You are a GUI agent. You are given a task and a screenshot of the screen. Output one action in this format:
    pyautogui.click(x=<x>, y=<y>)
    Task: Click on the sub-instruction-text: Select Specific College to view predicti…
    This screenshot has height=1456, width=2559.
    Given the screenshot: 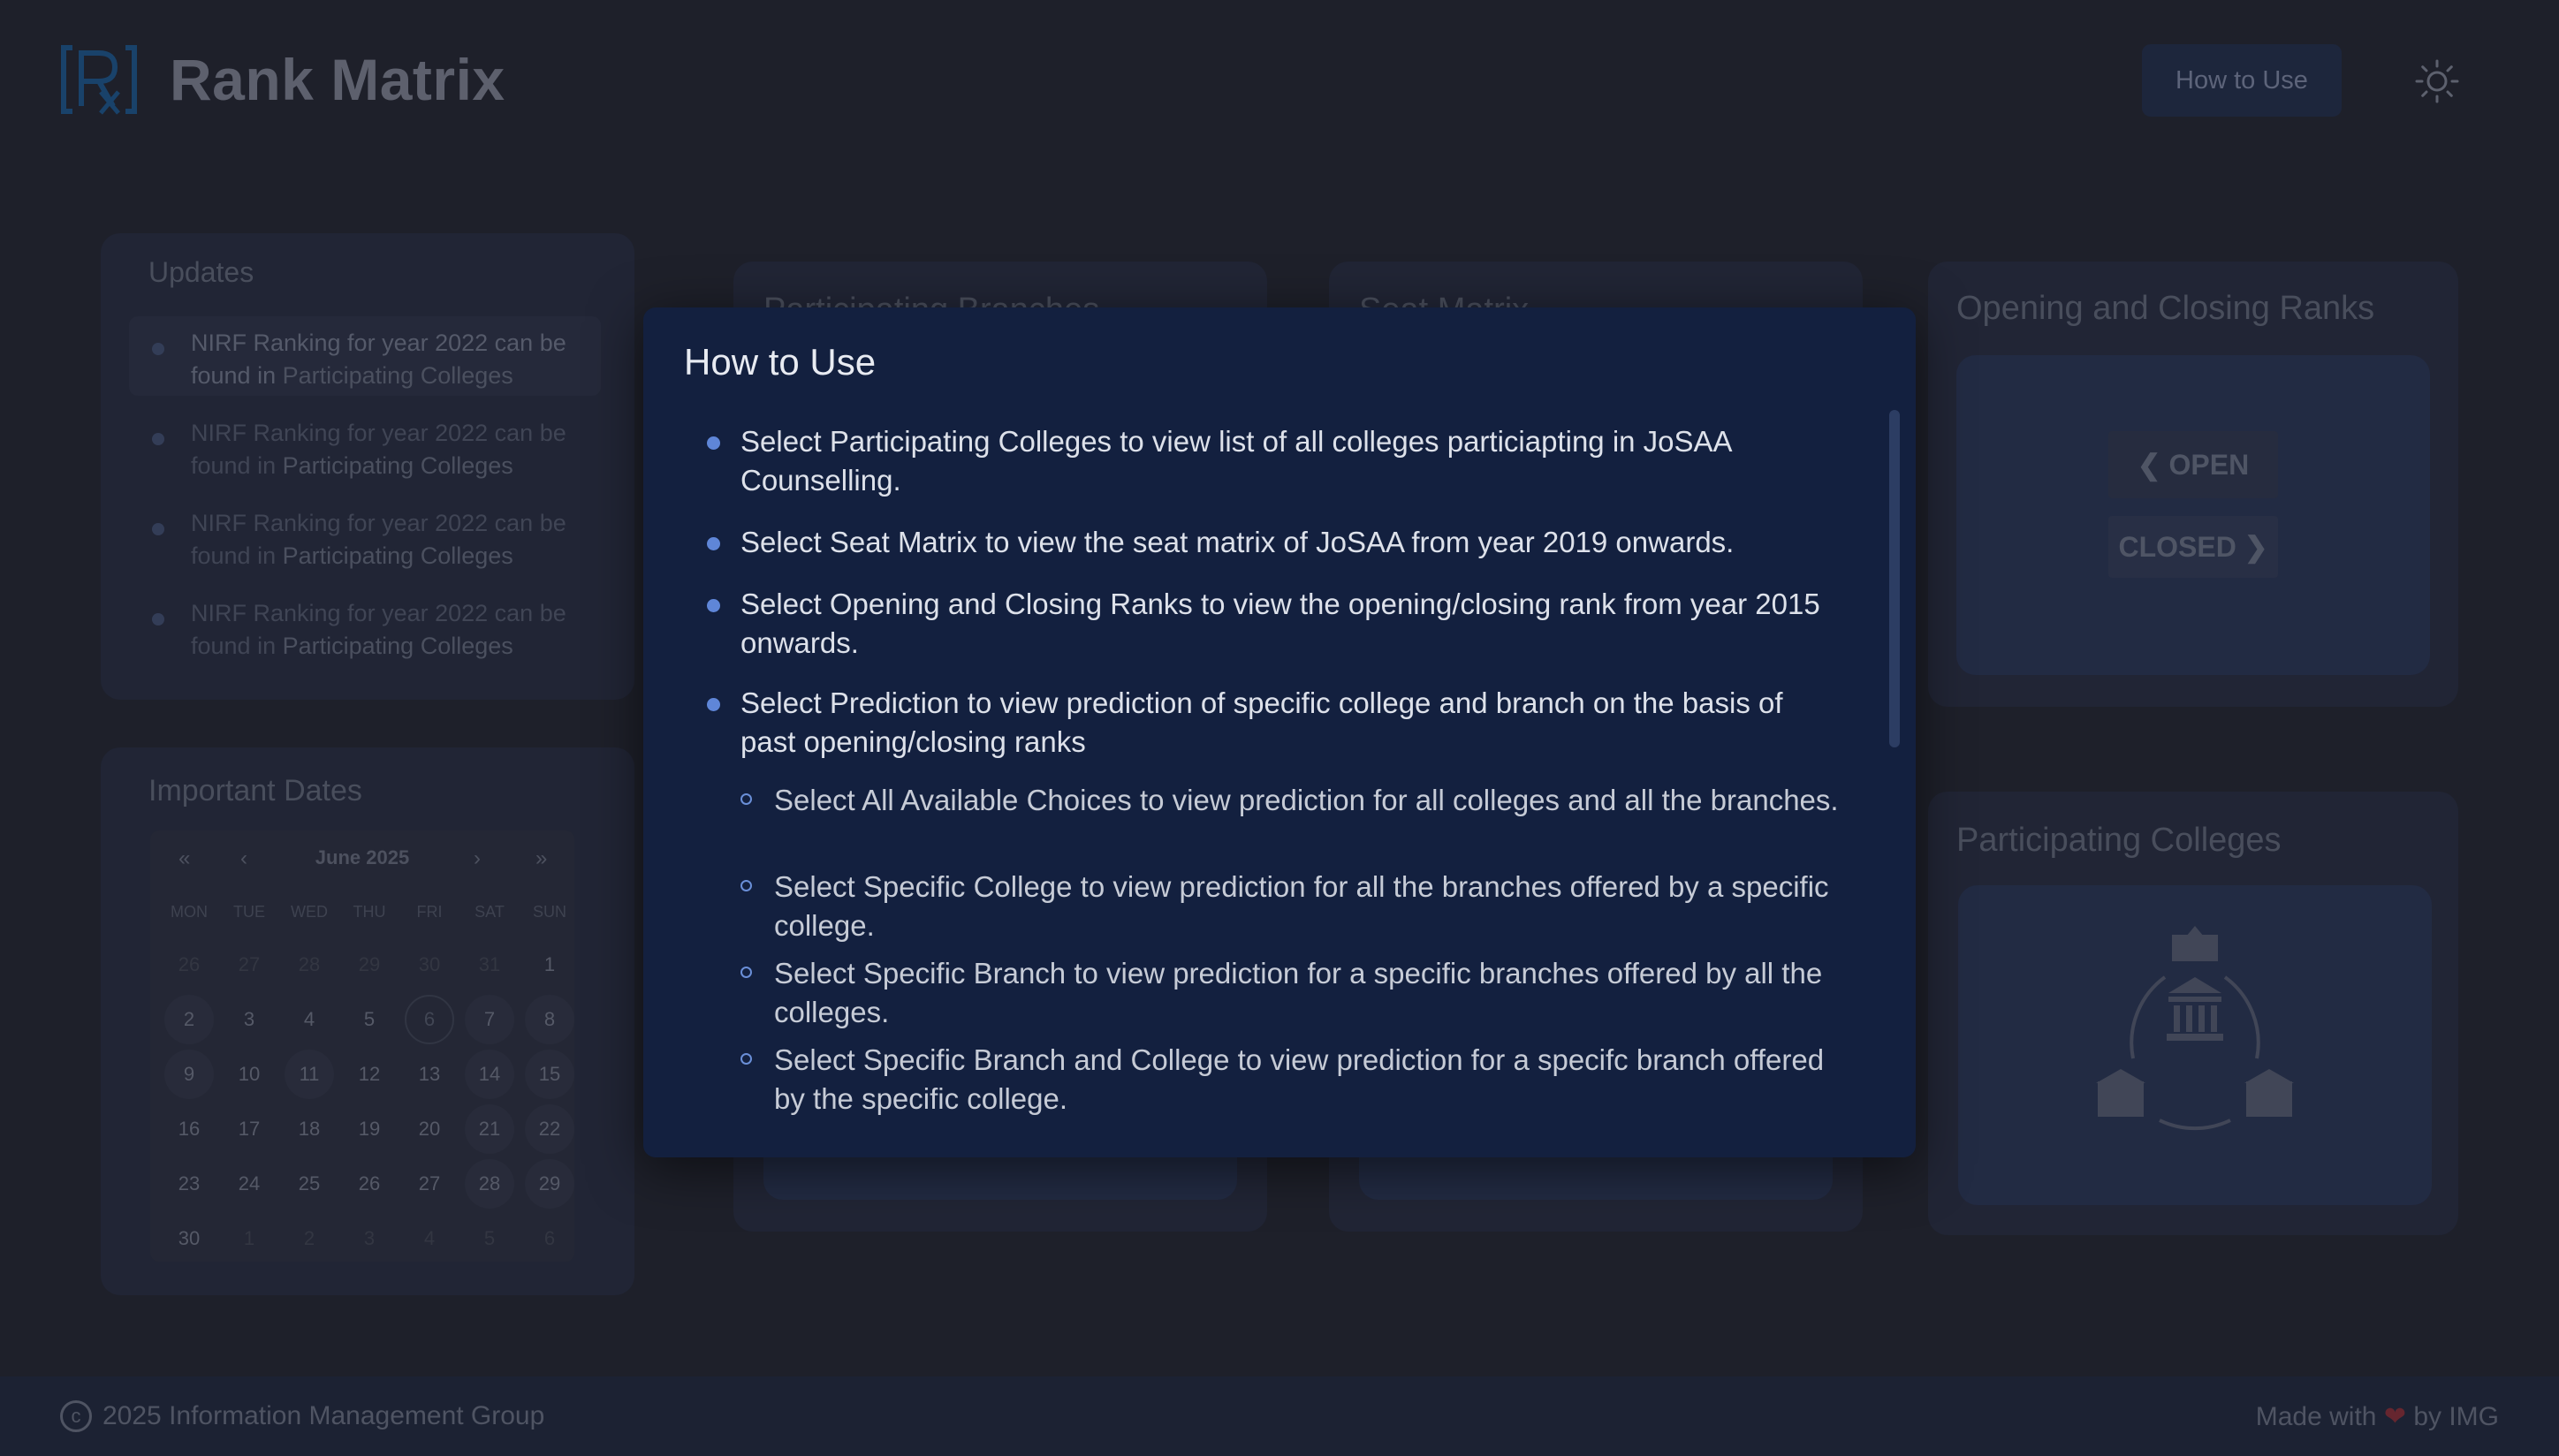 What is the action you would take?
    pyautogui.click(x=1301, y=906)
    